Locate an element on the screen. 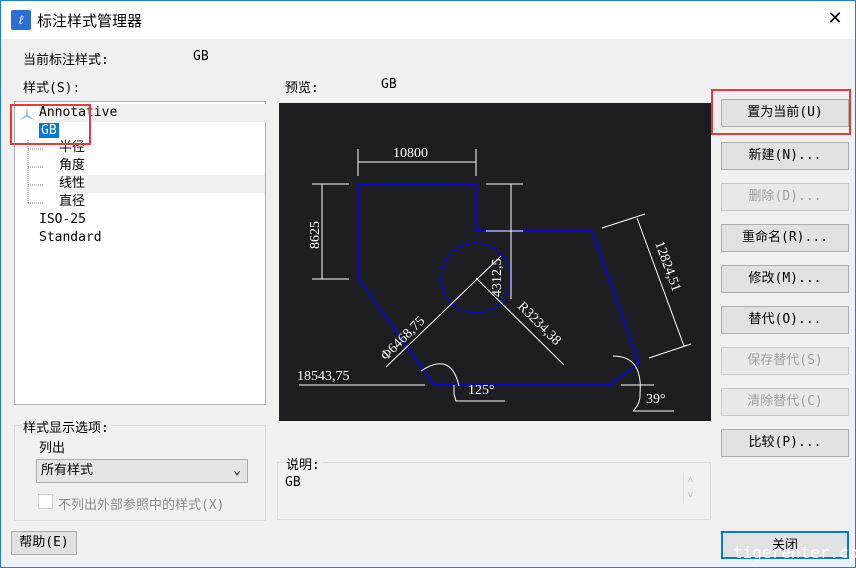 This screenshot has width=856, height=568. current-style-value: GB is located at coordinates (201, 56).